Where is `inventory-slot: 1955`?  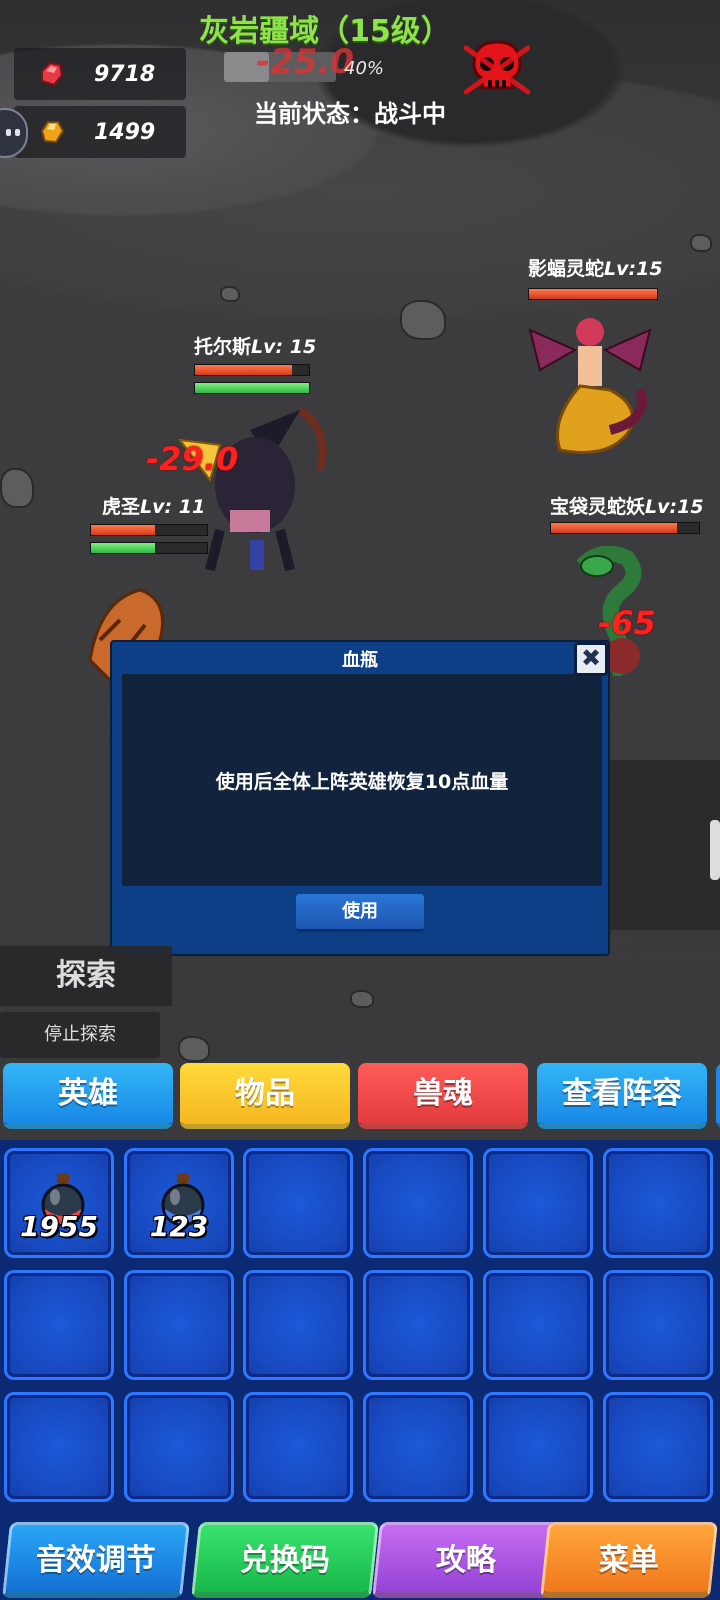 inventory-slot: 1955 is located at coordinates (59, 1203).